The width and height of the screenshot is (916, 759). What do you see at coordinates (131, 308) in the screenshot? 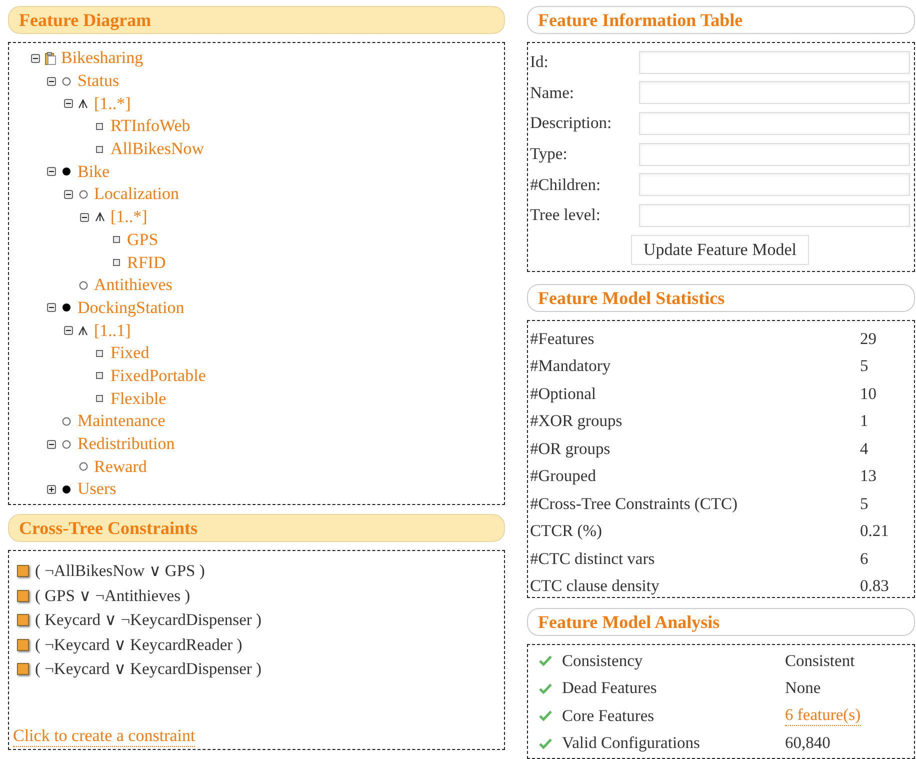
I see `tree-item: DockingStation` at bounding box center [131, 308].